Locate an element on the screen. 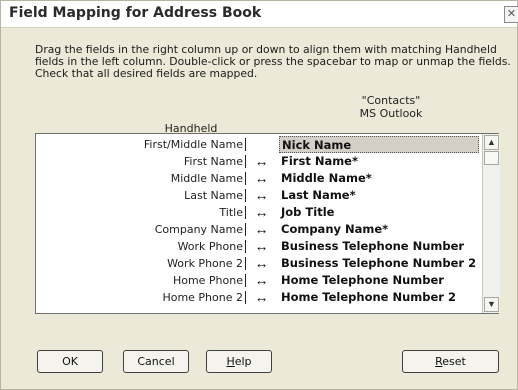 This screenshot has width=518, height=390. reset-label: eset is located at coordinates (454, 361).